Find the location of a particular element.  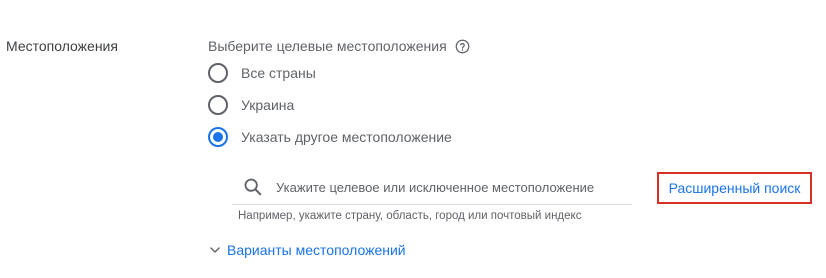

location-search-box is located at coordinates (432, 187).